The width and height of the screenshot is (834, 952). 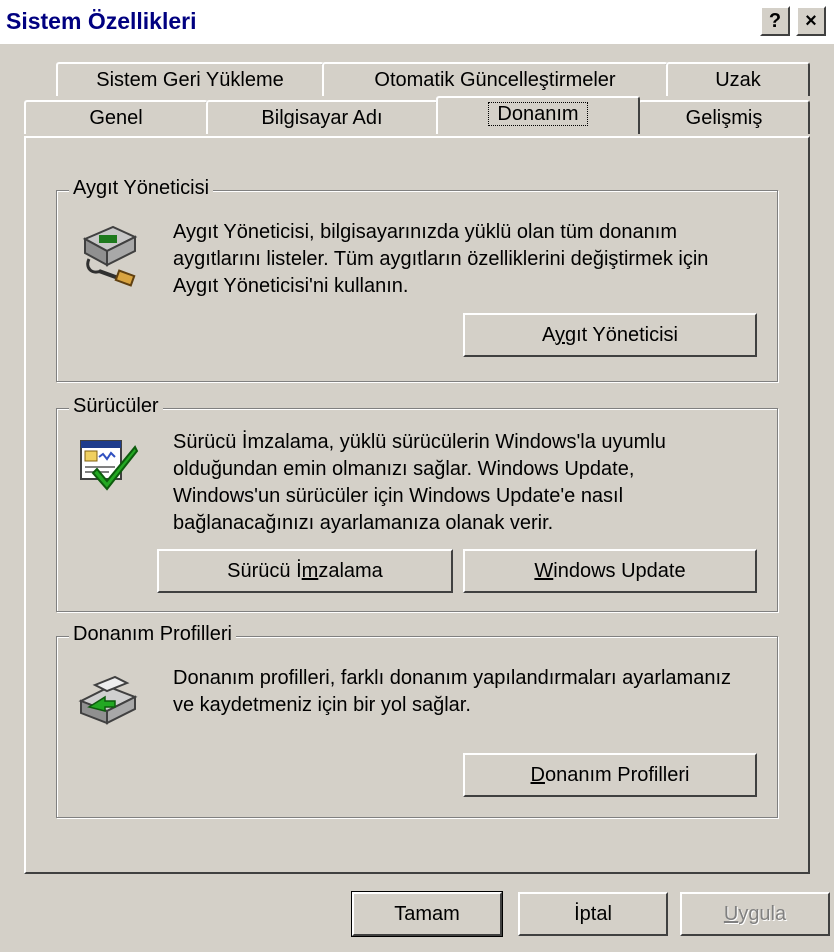 I want to click on window-title: Sistem Özellikleri, so click(x=101, y=21).